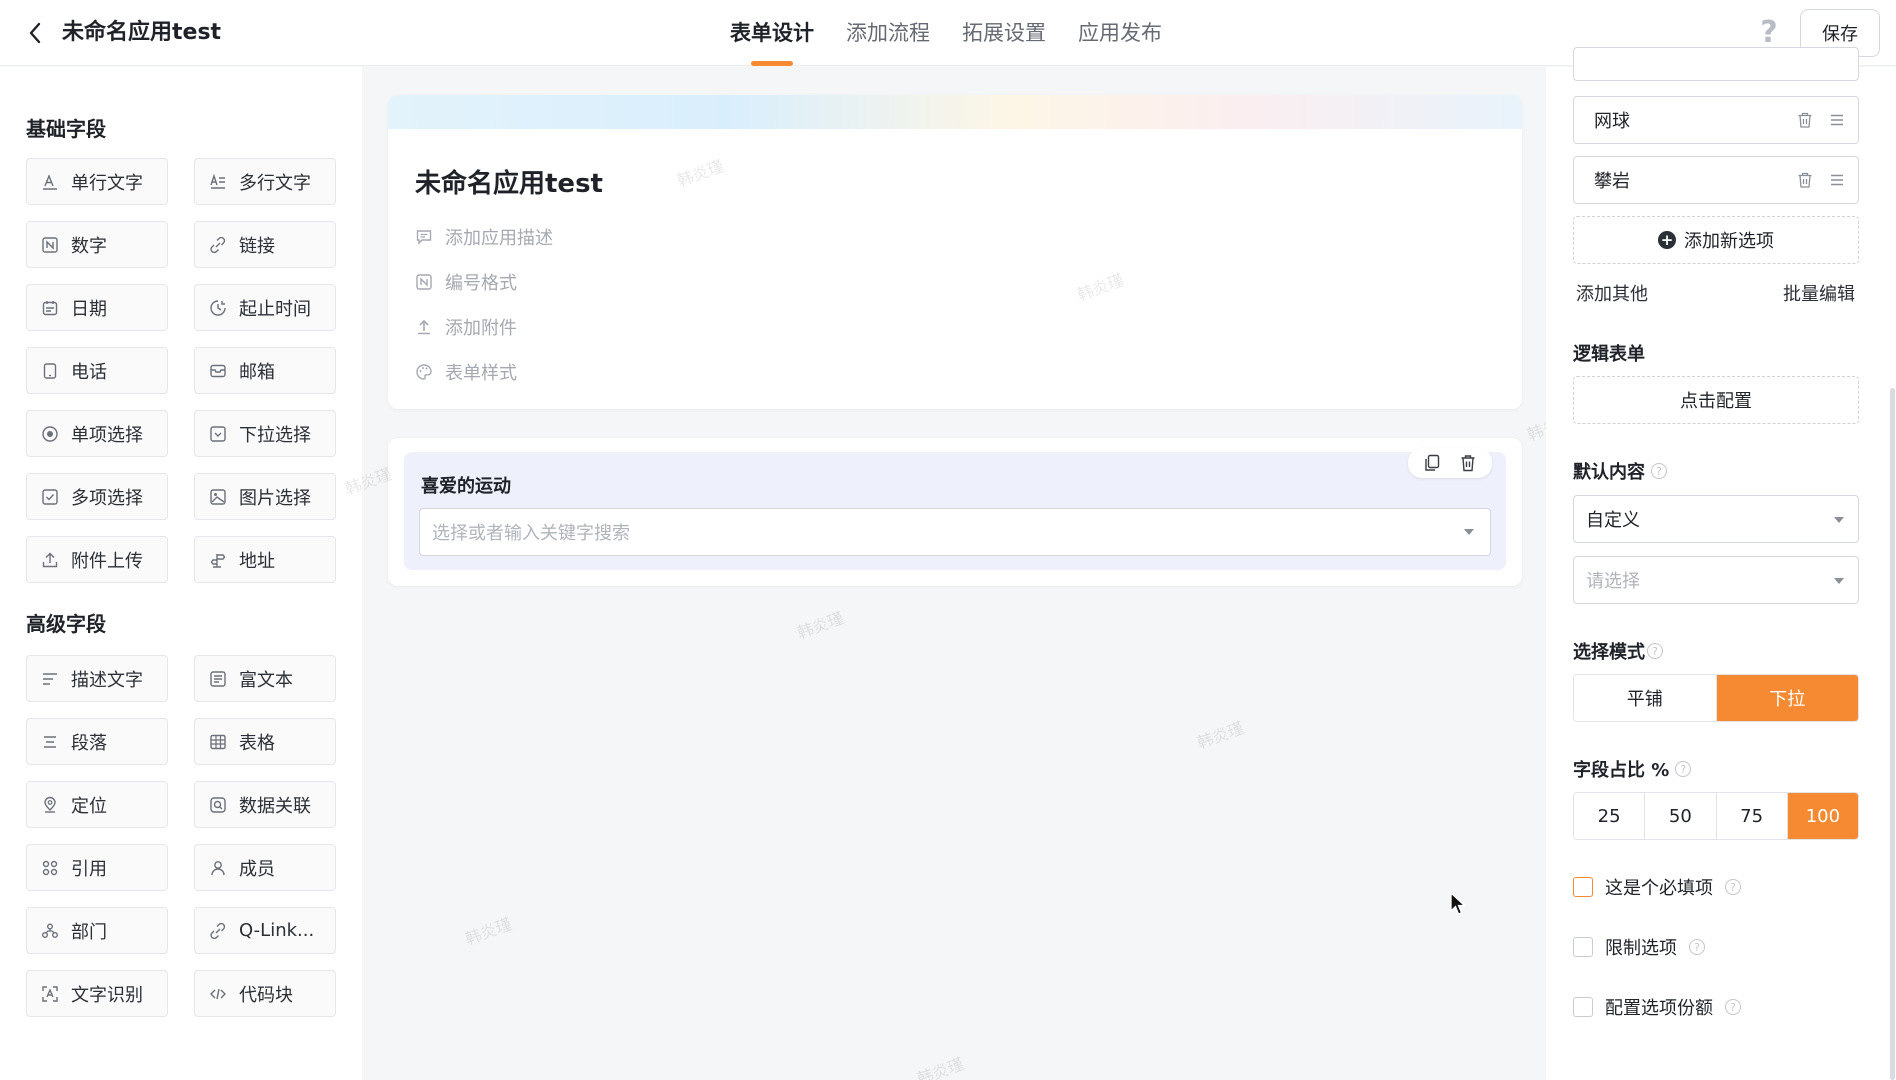  I want to click on rich-text-icon, so click(218, 679).